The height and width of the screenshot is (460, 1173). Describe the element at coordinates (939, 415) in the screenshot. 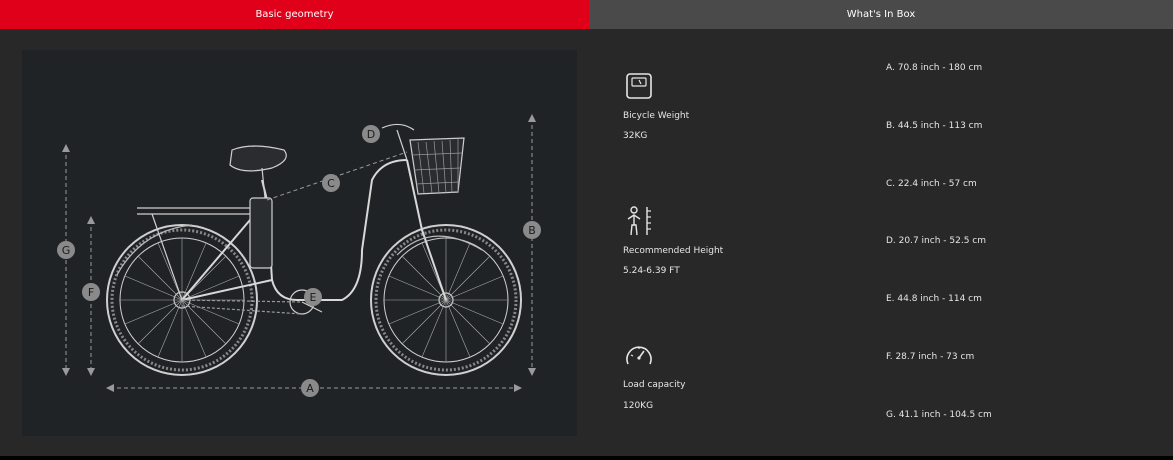

I see `dimension-g: G. 41.1 inch - 104.5 cm` at that location.